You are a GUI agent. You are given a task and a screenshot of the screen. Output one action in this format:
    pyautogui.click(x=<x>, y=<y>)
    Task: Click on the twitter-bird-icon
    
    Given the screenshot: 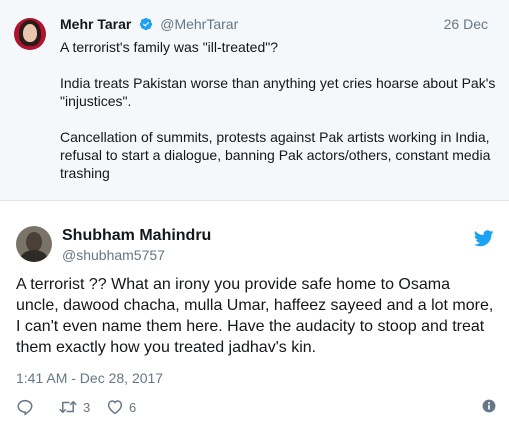 What is the action you would take?
    pyautogui.click(x=484, y=238)
    